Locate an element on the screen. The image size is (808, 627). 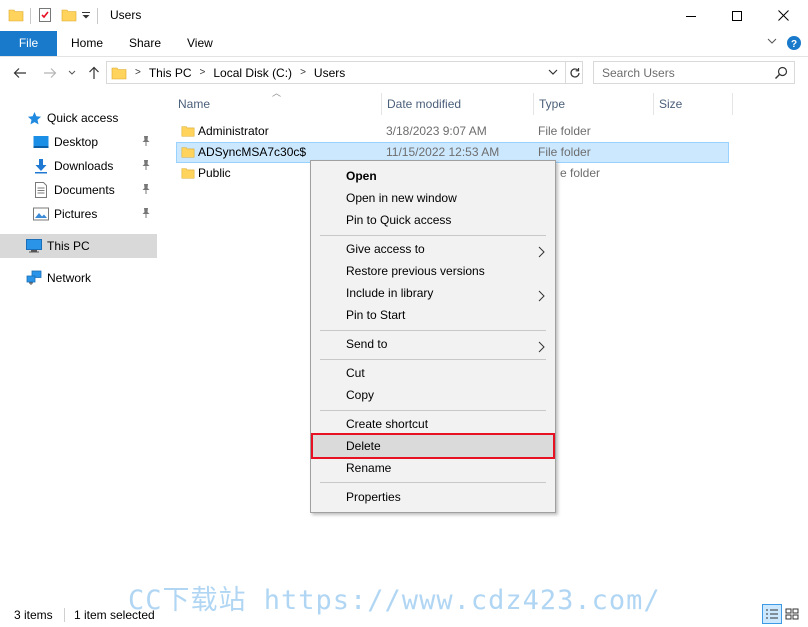
breadcrumb: > This PC > Local Disk (C:) > Users is located at coordinates (228, 72).